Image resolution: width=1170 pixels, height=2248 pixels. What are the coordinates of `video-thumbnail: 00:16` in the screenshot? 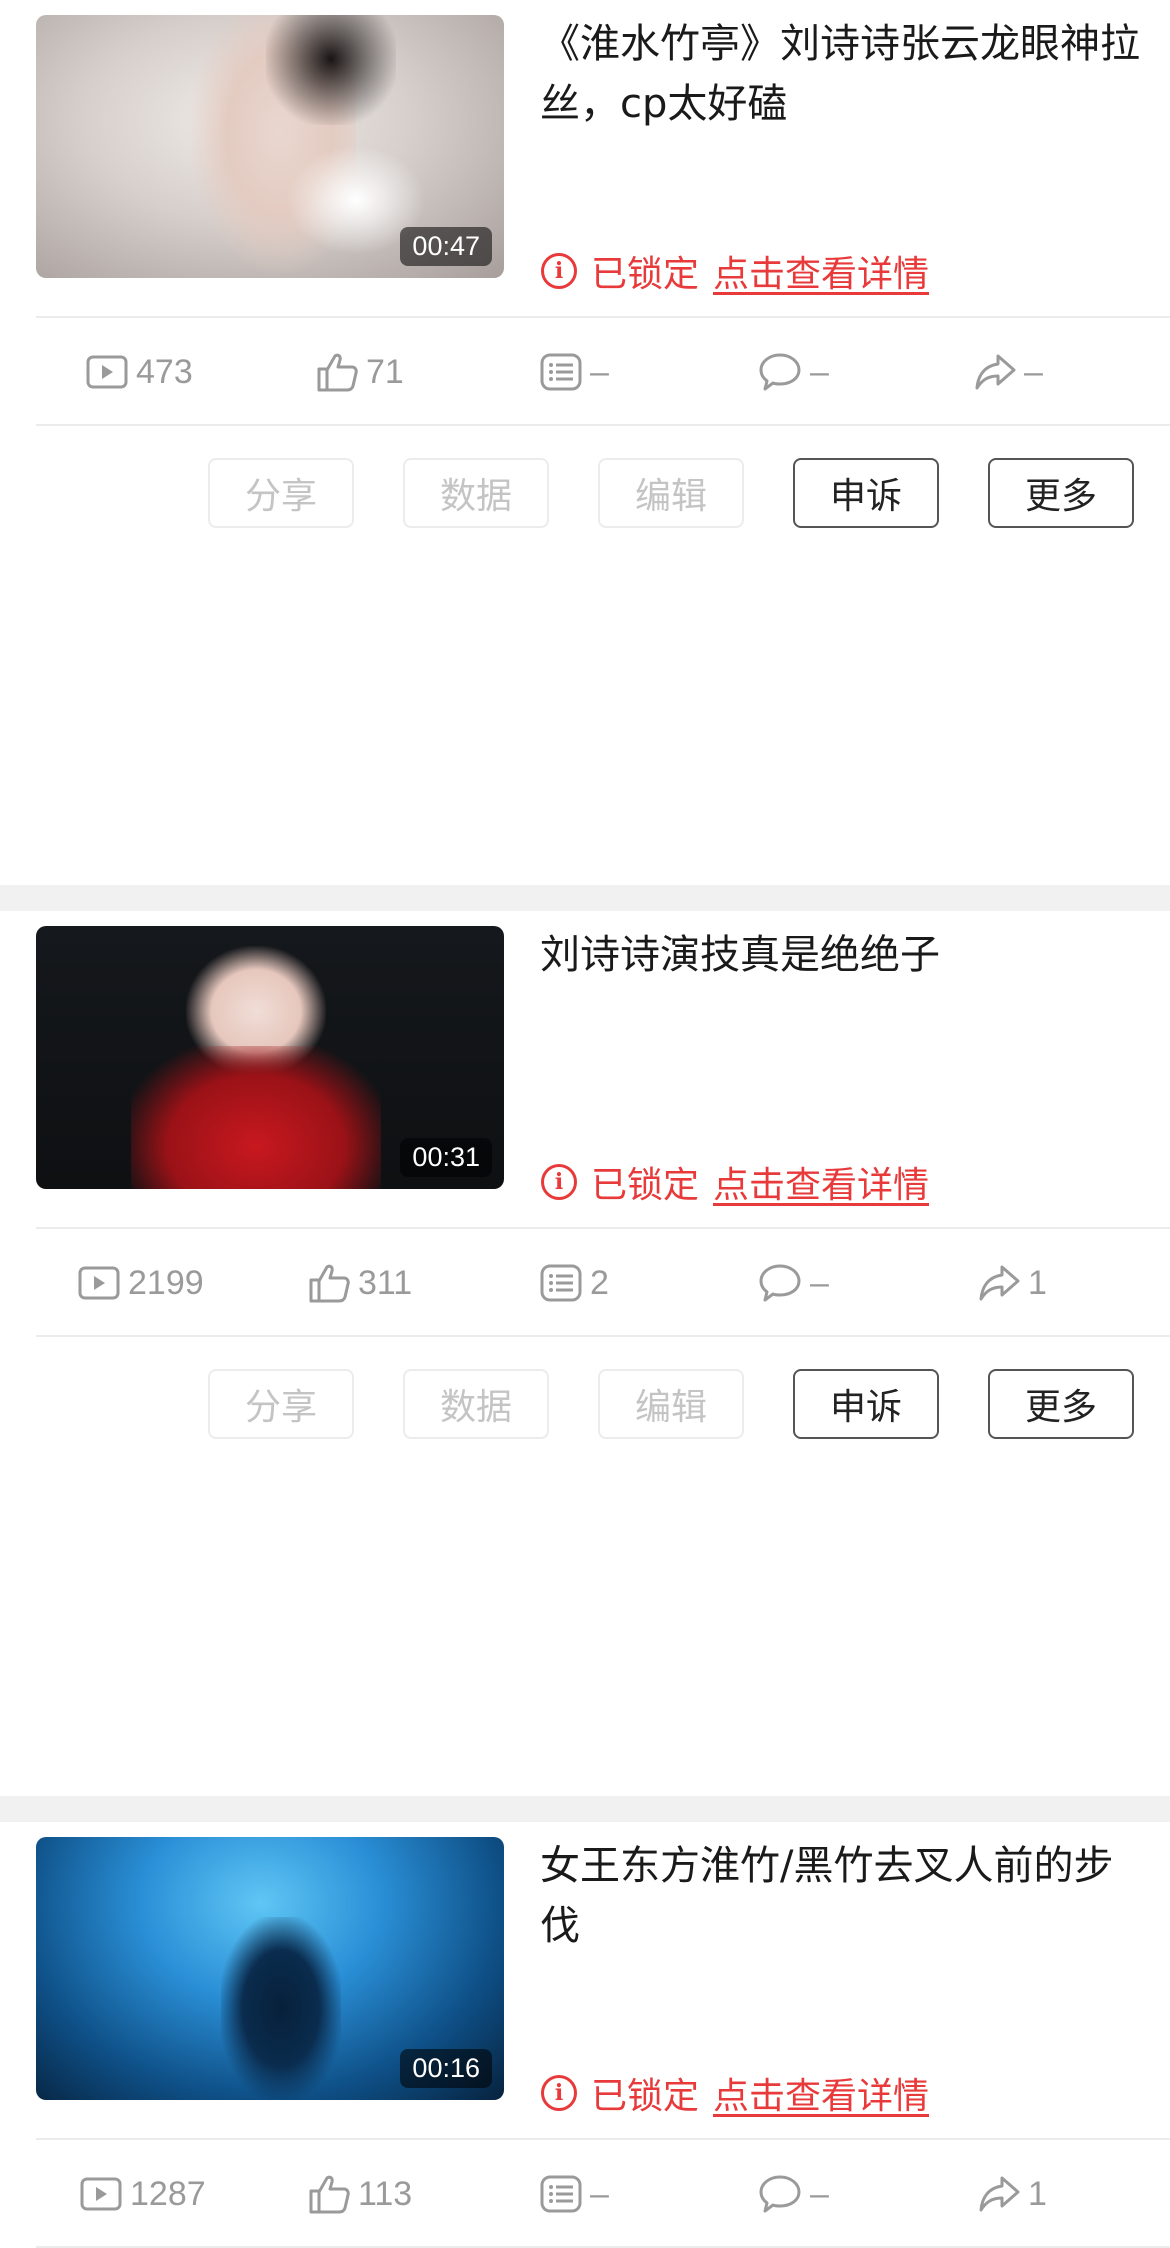 It's located at (270, 1968).